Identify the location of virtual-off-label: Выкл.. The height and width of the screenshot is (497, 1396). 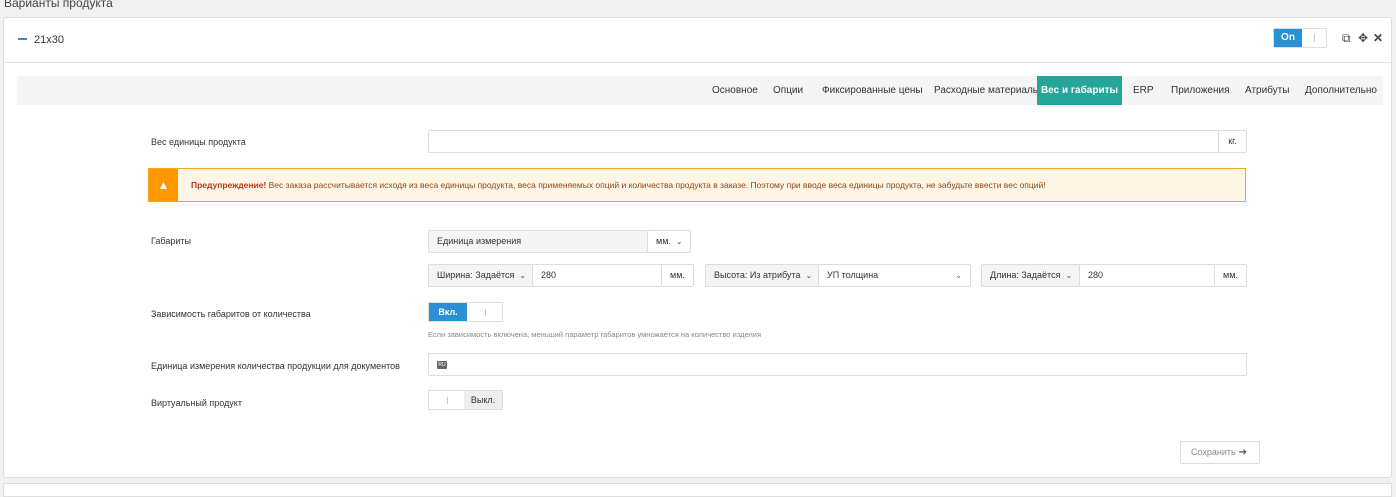
(483, 400).